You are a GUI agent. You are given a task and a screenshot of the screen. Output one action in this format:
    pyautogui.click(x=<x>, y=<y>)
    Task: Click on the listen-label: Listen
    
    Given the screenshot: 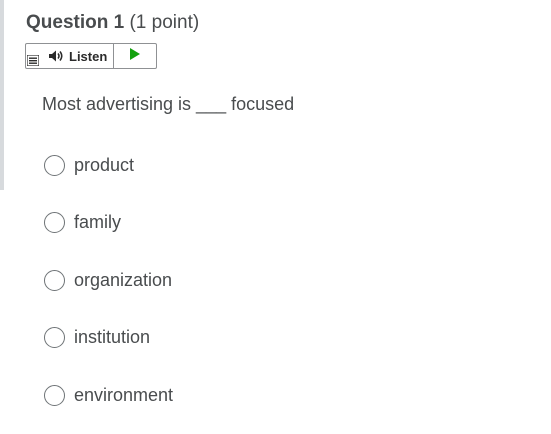 What is the action you would take?
    pyautogui.click(x=88, y=56)
    